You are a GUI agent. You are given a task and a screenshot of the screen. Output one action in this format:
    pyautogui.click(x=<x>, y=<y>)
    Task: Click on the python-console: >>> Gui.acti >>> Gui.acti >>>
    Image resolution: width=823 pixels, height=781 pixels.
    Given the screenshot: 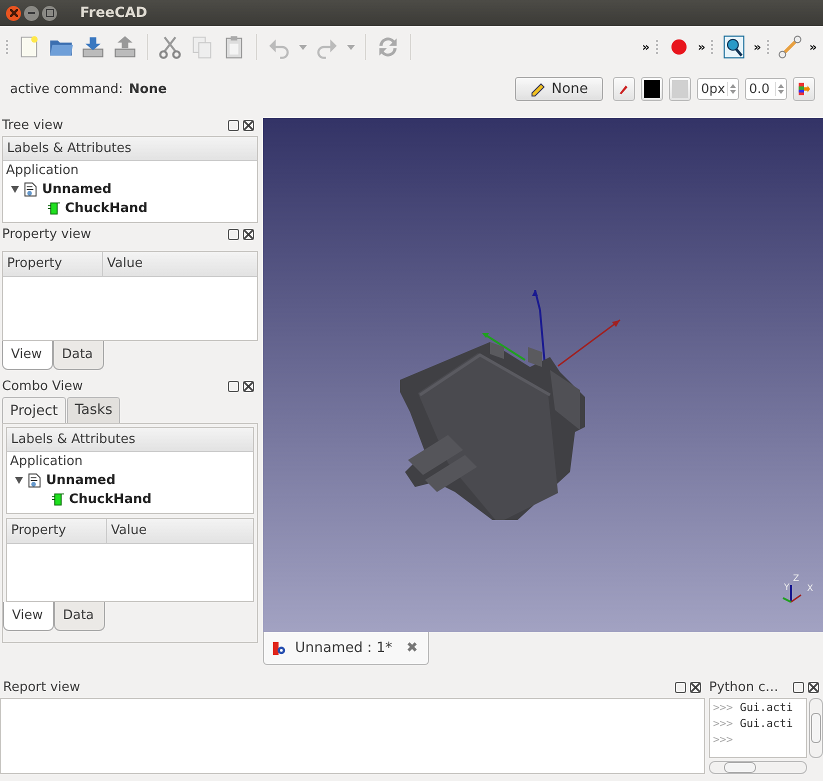 What is the action you would take?
    pyautogui.click(x=758, y=728)
    